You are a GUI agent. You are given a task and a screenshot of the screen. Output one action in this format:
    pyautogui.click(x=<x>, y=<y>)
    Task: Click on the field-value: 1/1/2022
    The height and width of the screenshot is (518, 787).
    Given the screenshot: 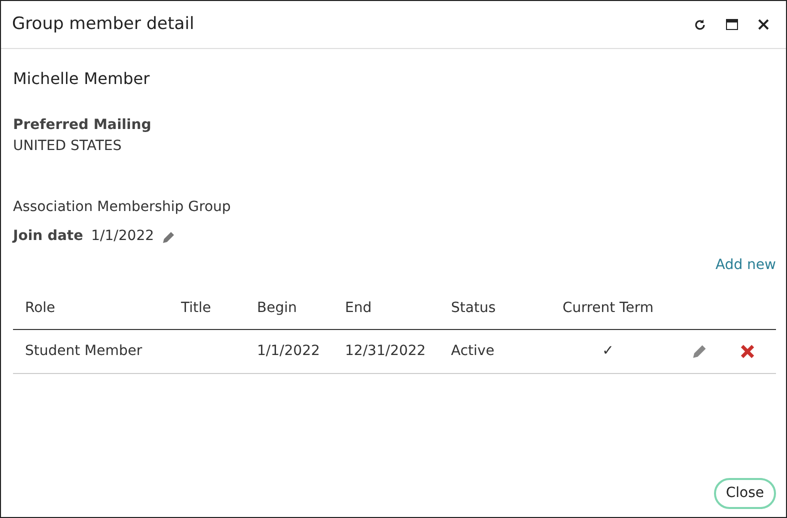 What is the action you would take?
    pyautogui.click(x=122, y=236)
    